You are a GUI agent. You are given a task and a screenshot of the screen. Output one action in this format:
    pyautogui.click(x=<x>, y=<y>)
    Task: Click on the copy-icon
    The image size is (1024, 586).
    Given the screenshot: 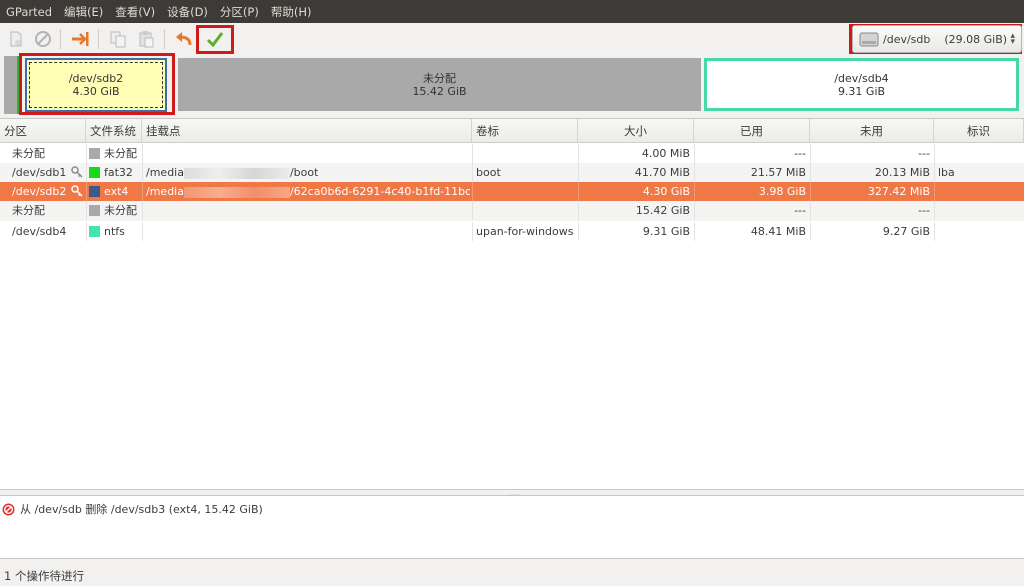 What is the action you would take?
    pyautogui.click(x=118, y=39)
    